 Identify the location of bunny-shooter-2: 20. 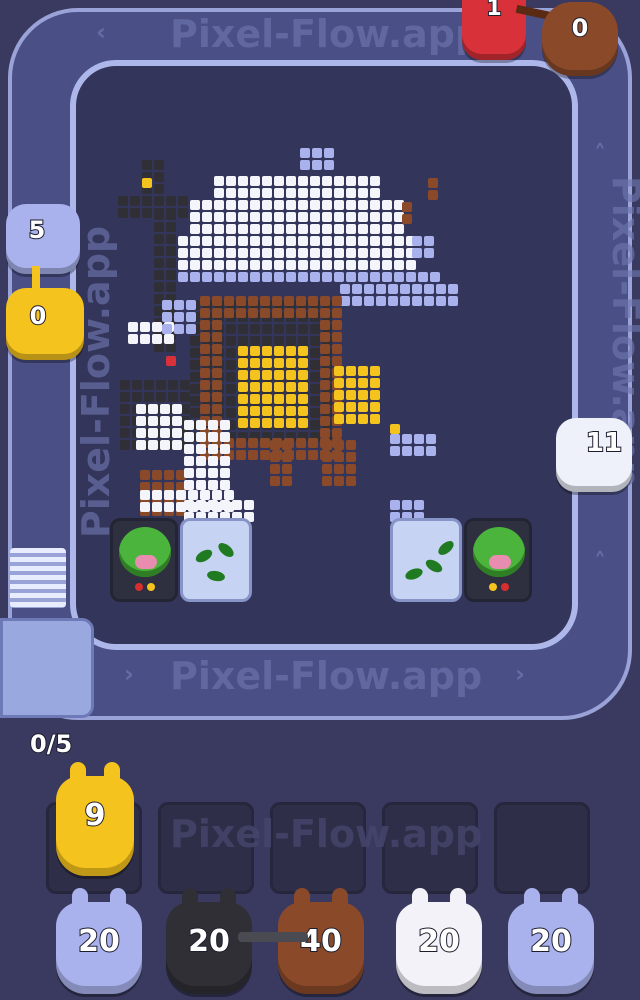
(209, 941).